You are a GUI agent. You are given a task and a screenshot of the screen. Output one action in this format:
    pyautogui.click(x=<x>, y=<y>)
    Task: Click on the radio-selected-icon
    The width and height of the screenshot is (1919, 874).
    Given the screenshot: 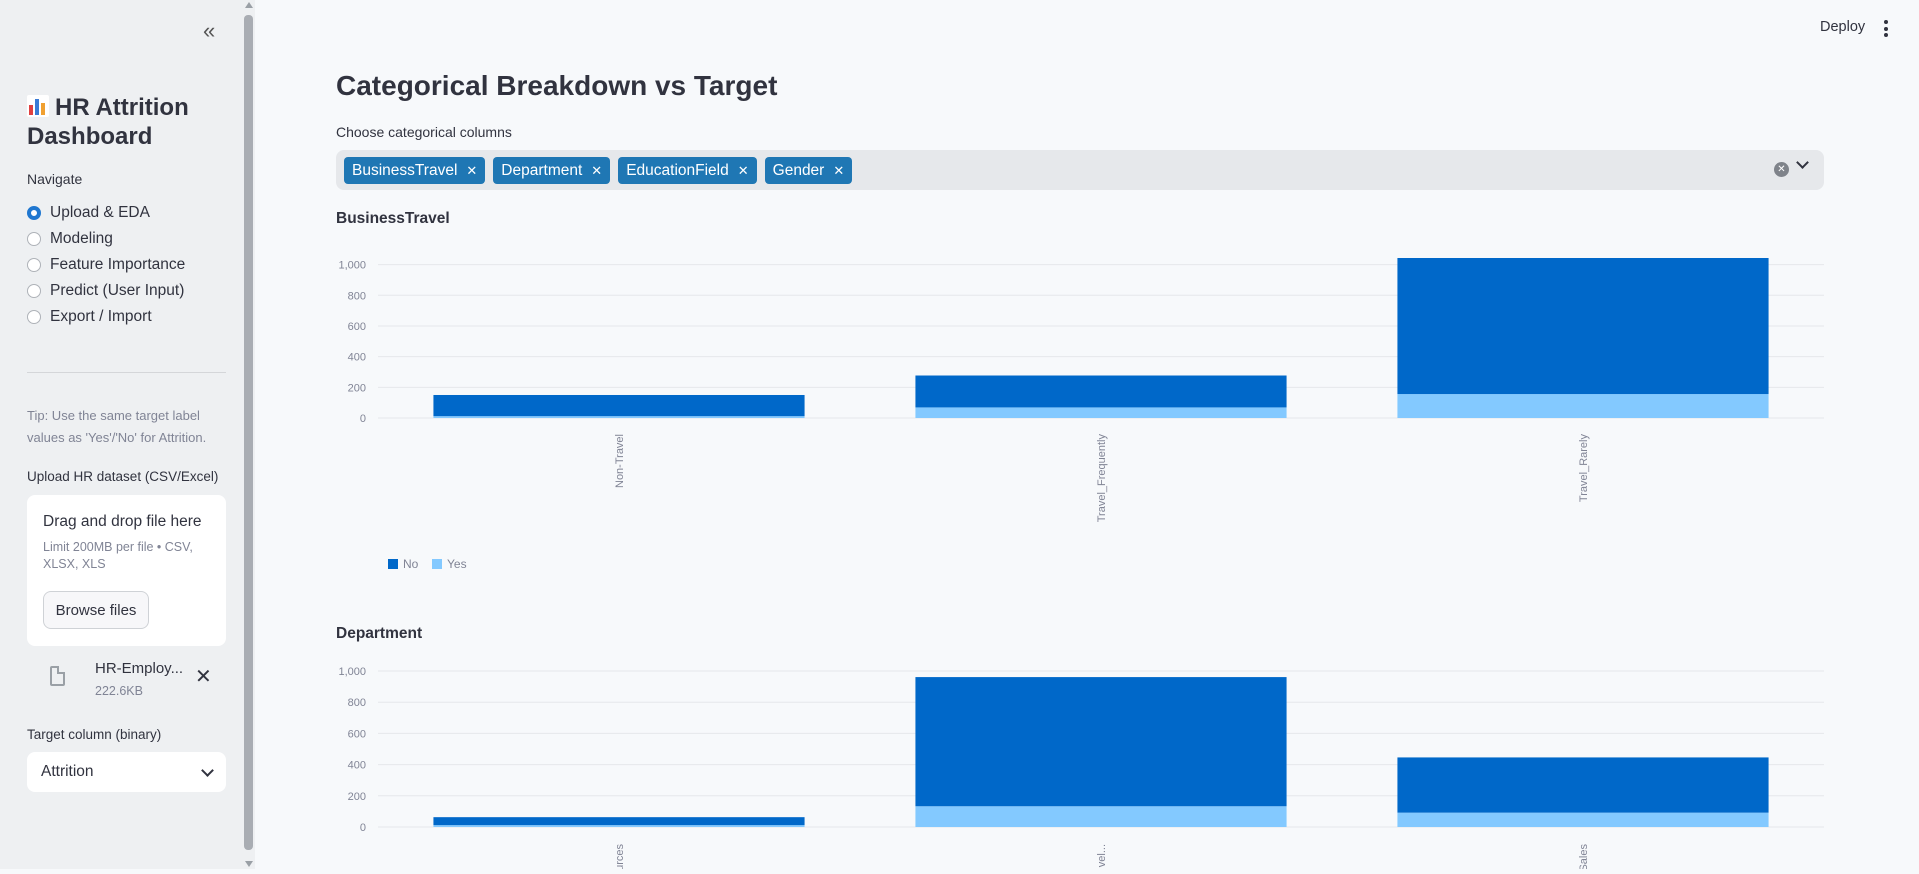 What is the action you would take?
    pyautogui.click(x=34, y=213)
    